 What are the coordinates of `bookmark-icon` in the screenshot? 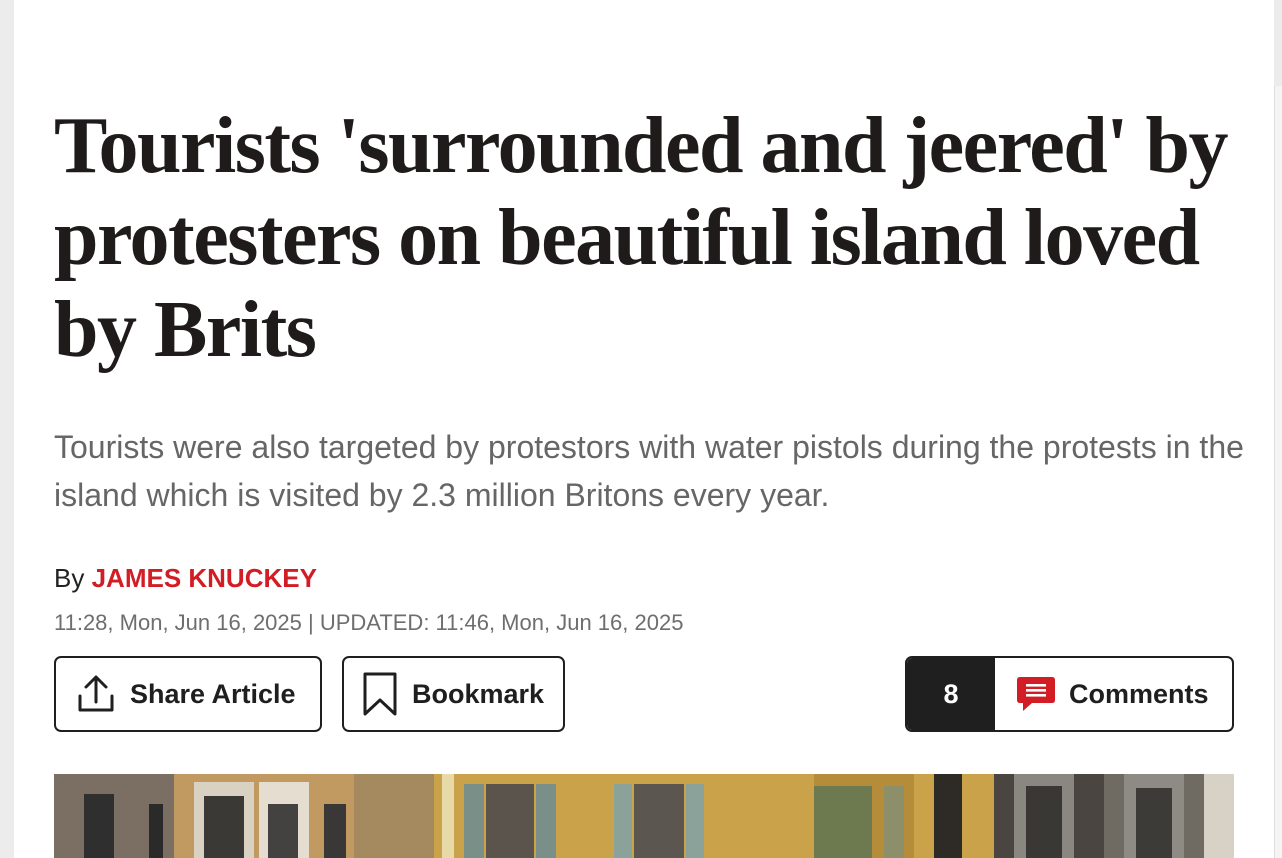 It's located at (380, 694).